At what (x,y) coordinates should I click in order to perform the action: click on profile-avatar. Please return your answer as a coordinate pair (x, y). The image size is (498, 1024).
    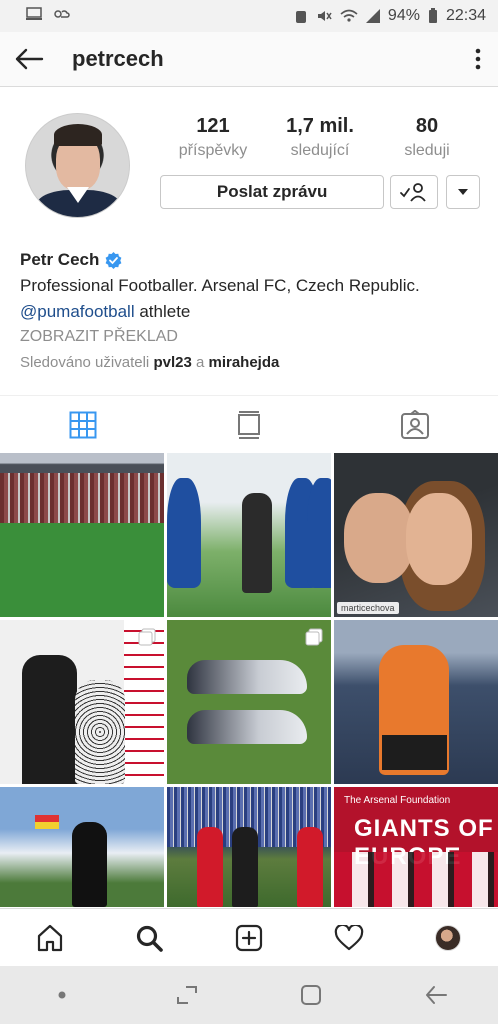
    Looking at the image, I should click on (77, 165).